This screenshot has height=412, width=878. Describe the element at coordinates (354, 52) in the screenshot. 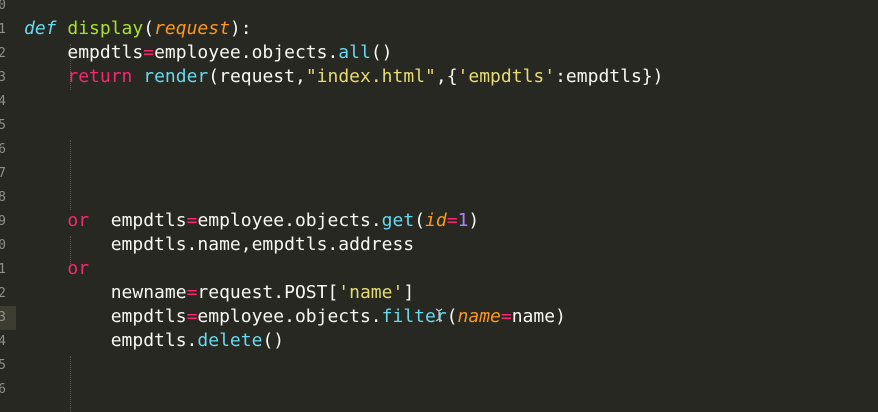

I see `method-name: all` at that location.